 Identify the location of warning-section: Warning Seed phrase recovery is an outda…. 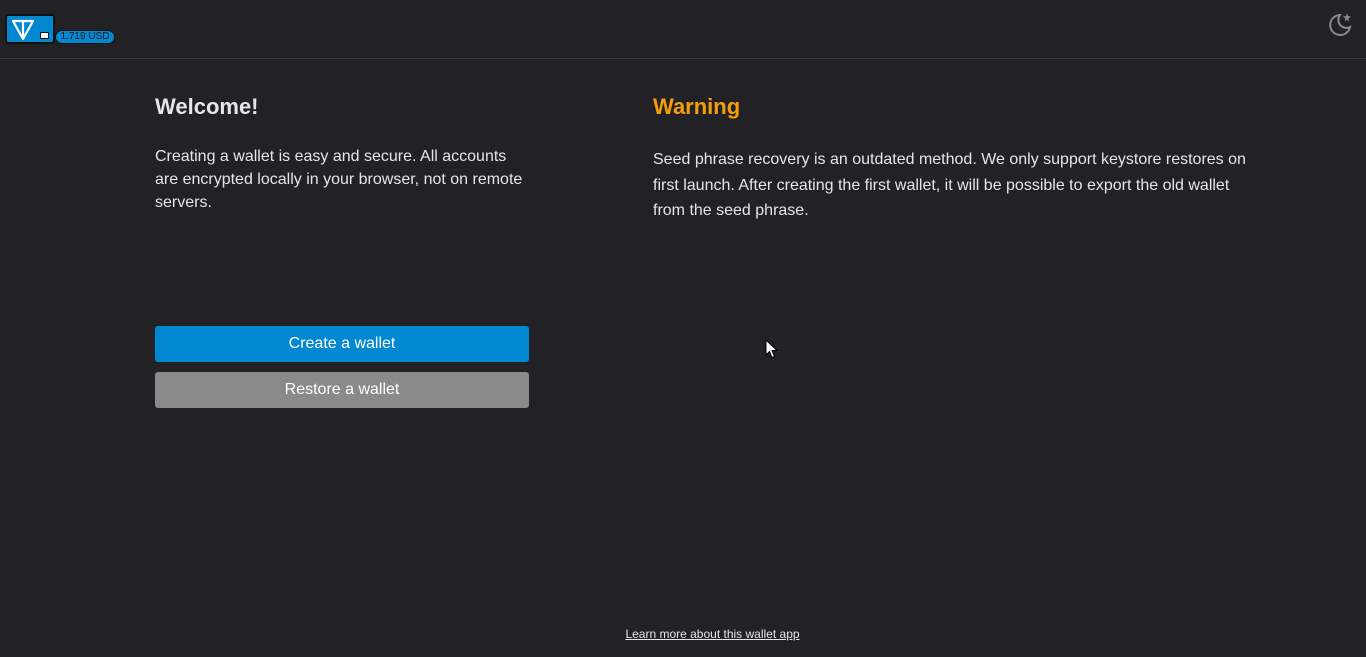
(953, 158).